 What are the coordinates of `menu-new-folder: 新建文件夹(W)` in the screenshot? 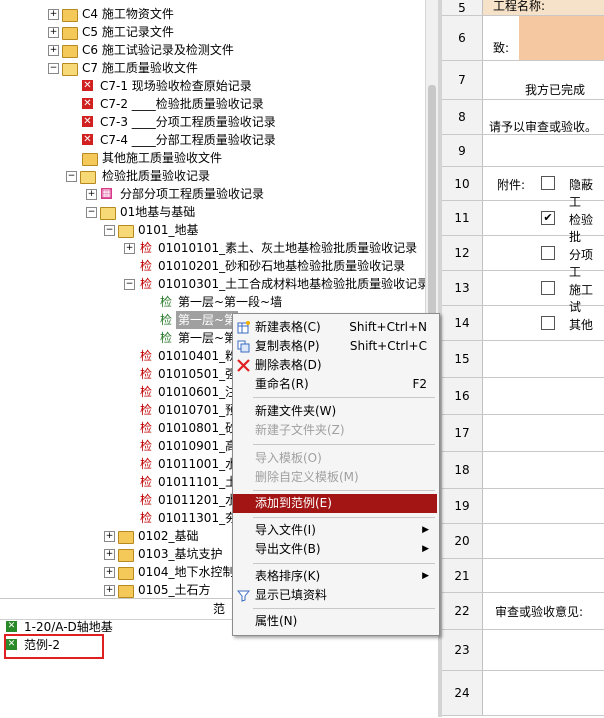 It's located at (335, 411).